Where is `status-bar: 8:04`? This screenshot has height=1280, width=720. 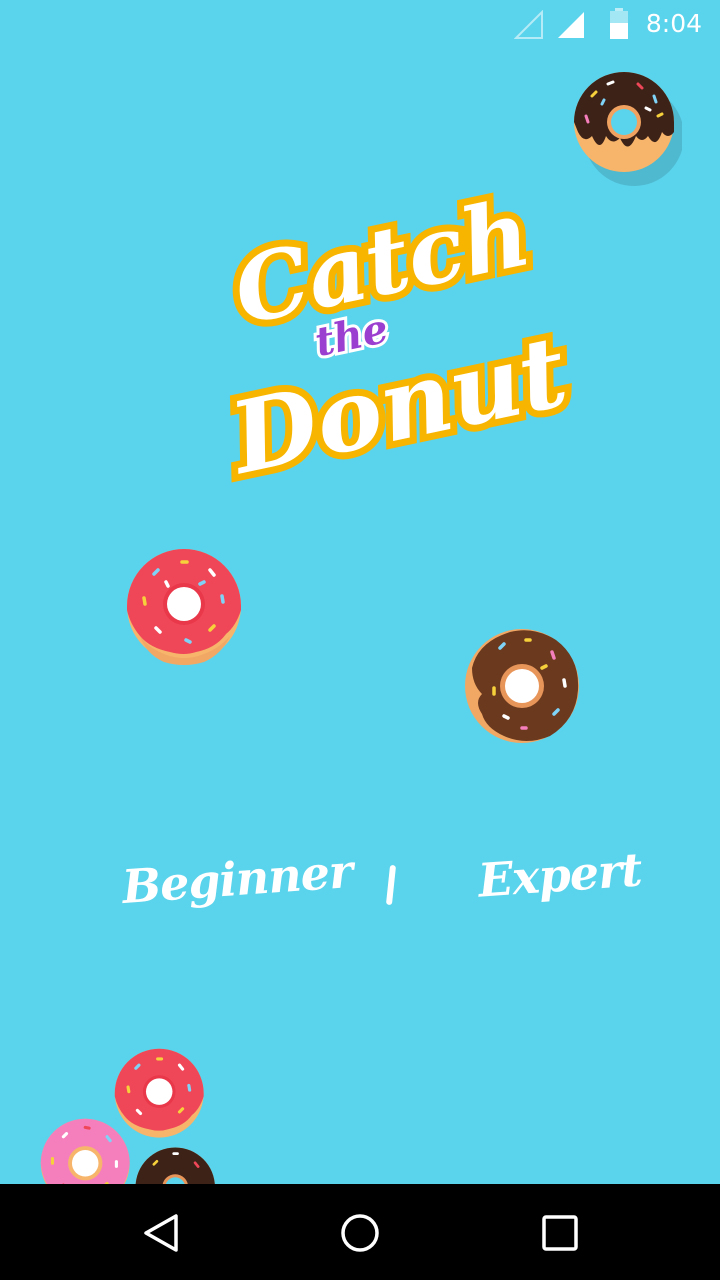
status-bar: 8:04 is located at coordinates (360, 25).